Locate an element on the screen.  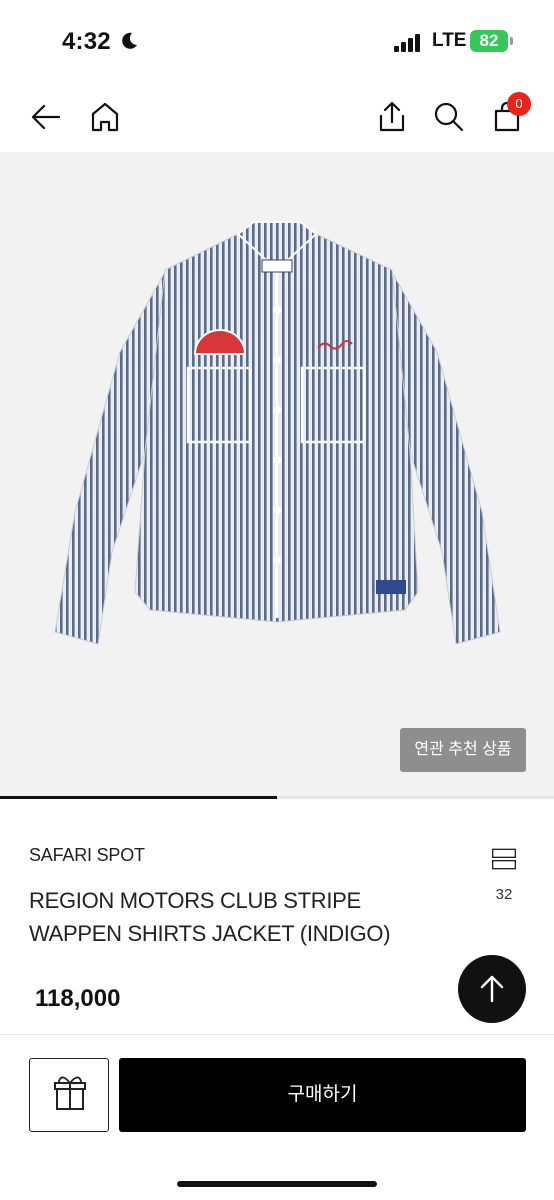
home-icon is located at coordinates (105, 117).